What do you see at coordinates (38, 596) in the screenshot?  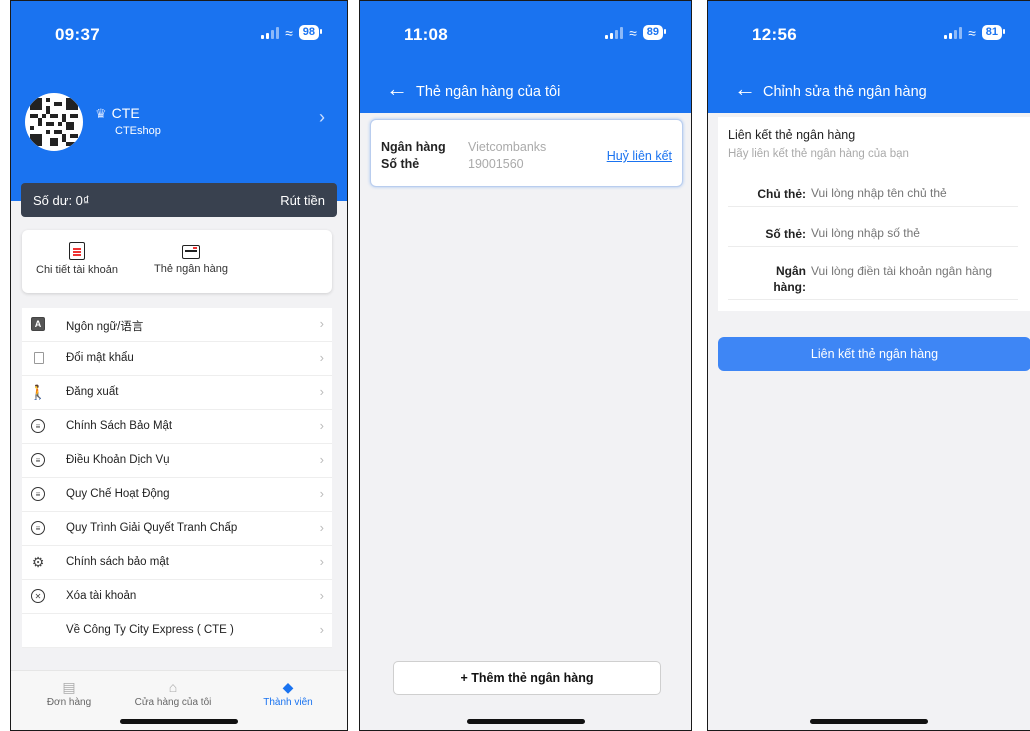 I see `close-circle-icon: ✕` at bounding box center [38, 596].